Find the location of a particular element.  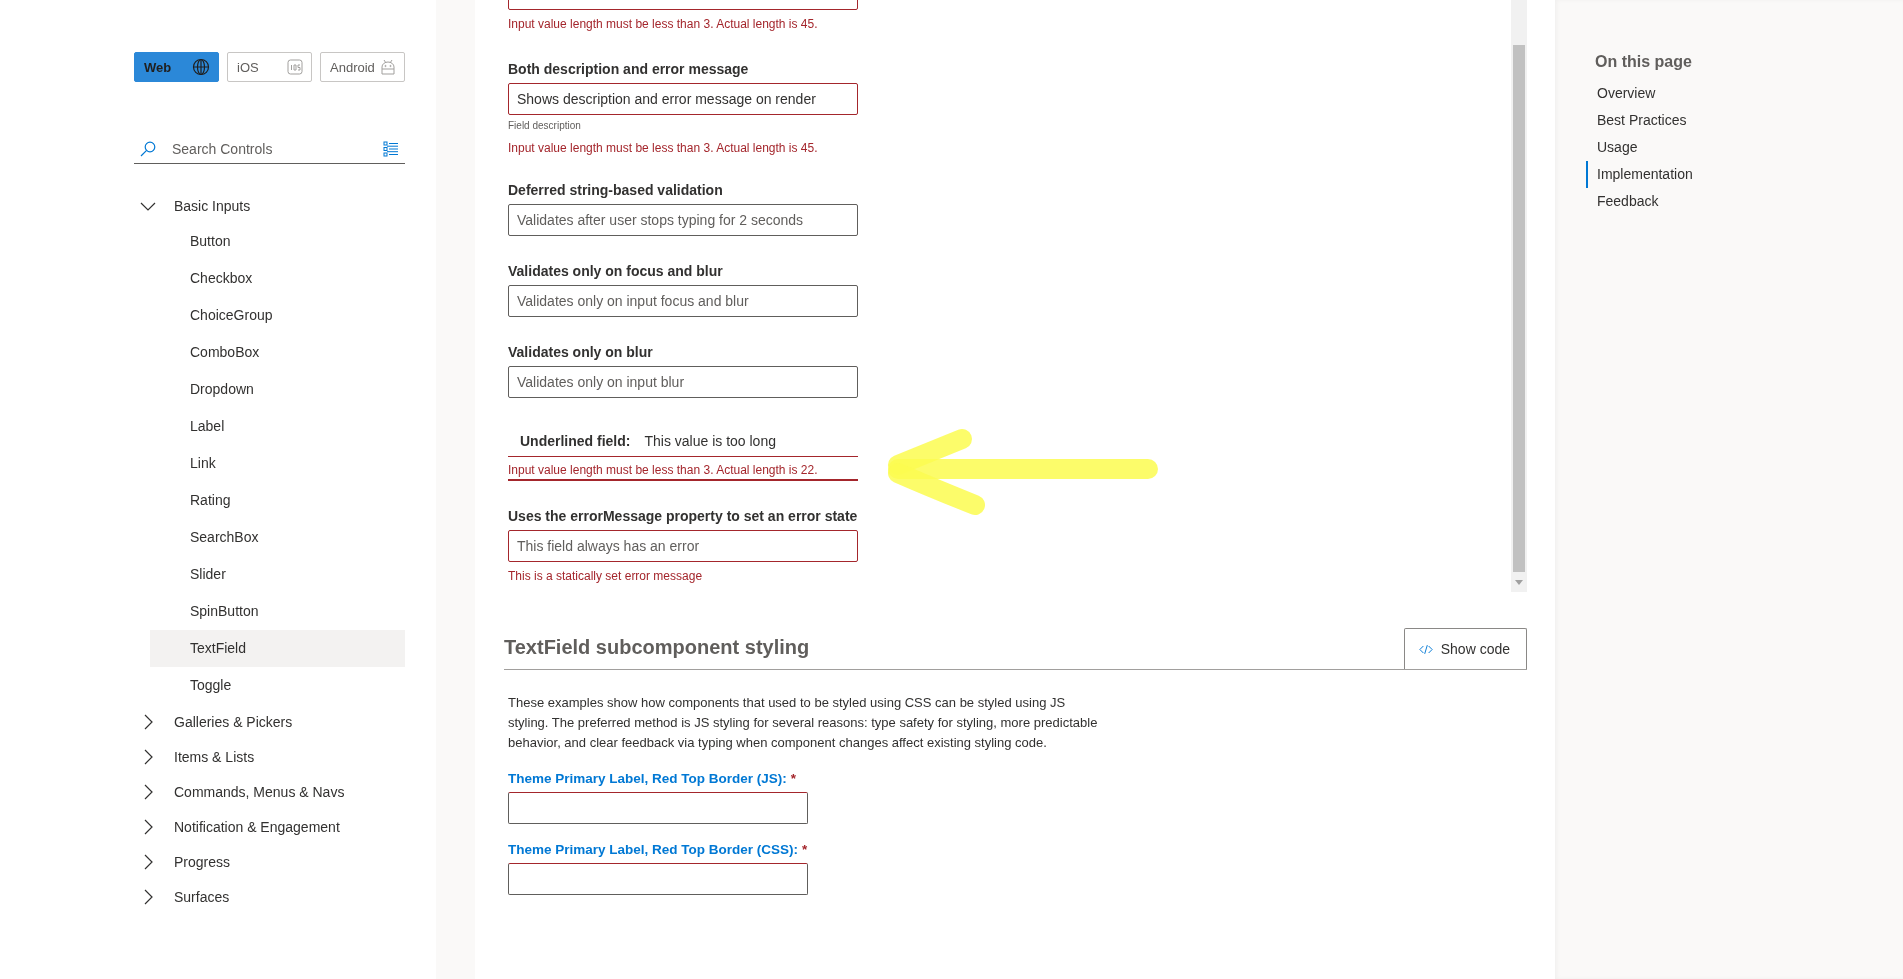

description-paragraph: These examples show how components that used to be styled using CSS can be styled using JS styling. The preferred method is JS styling for several reasons: type safety for styling, more predictable behavior, and clear feedback via typing when component changes affect existing styling code. is located at coordinates (803, 723).